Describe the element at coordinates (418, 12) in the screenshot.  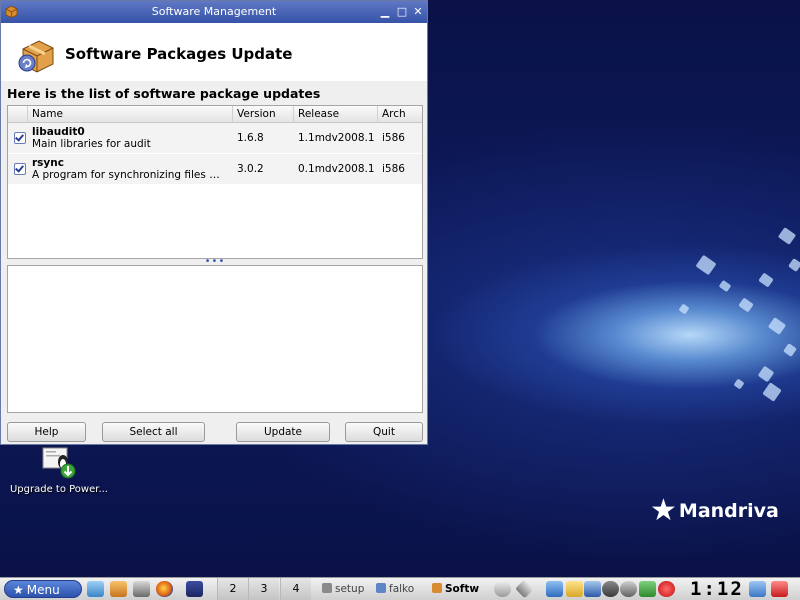
I see `close-icon: ✕` at that location.